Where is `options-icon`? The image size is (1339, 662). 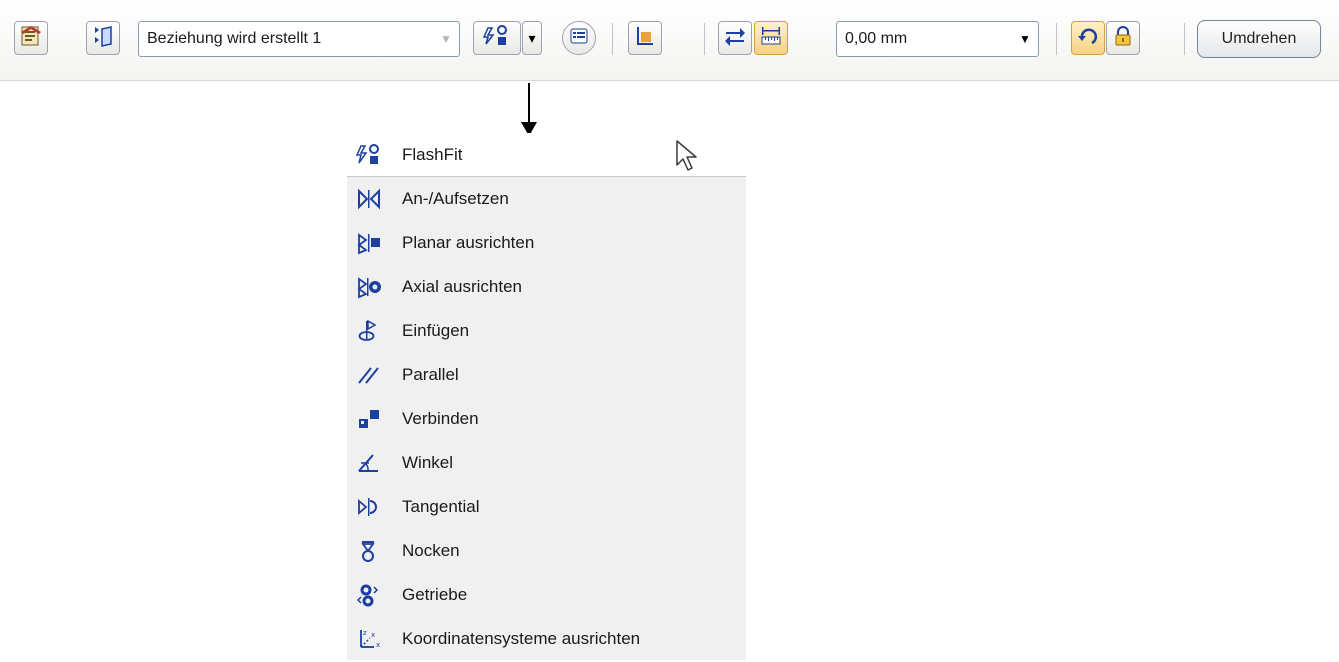 options-icon is located at coordinates (579, 38).